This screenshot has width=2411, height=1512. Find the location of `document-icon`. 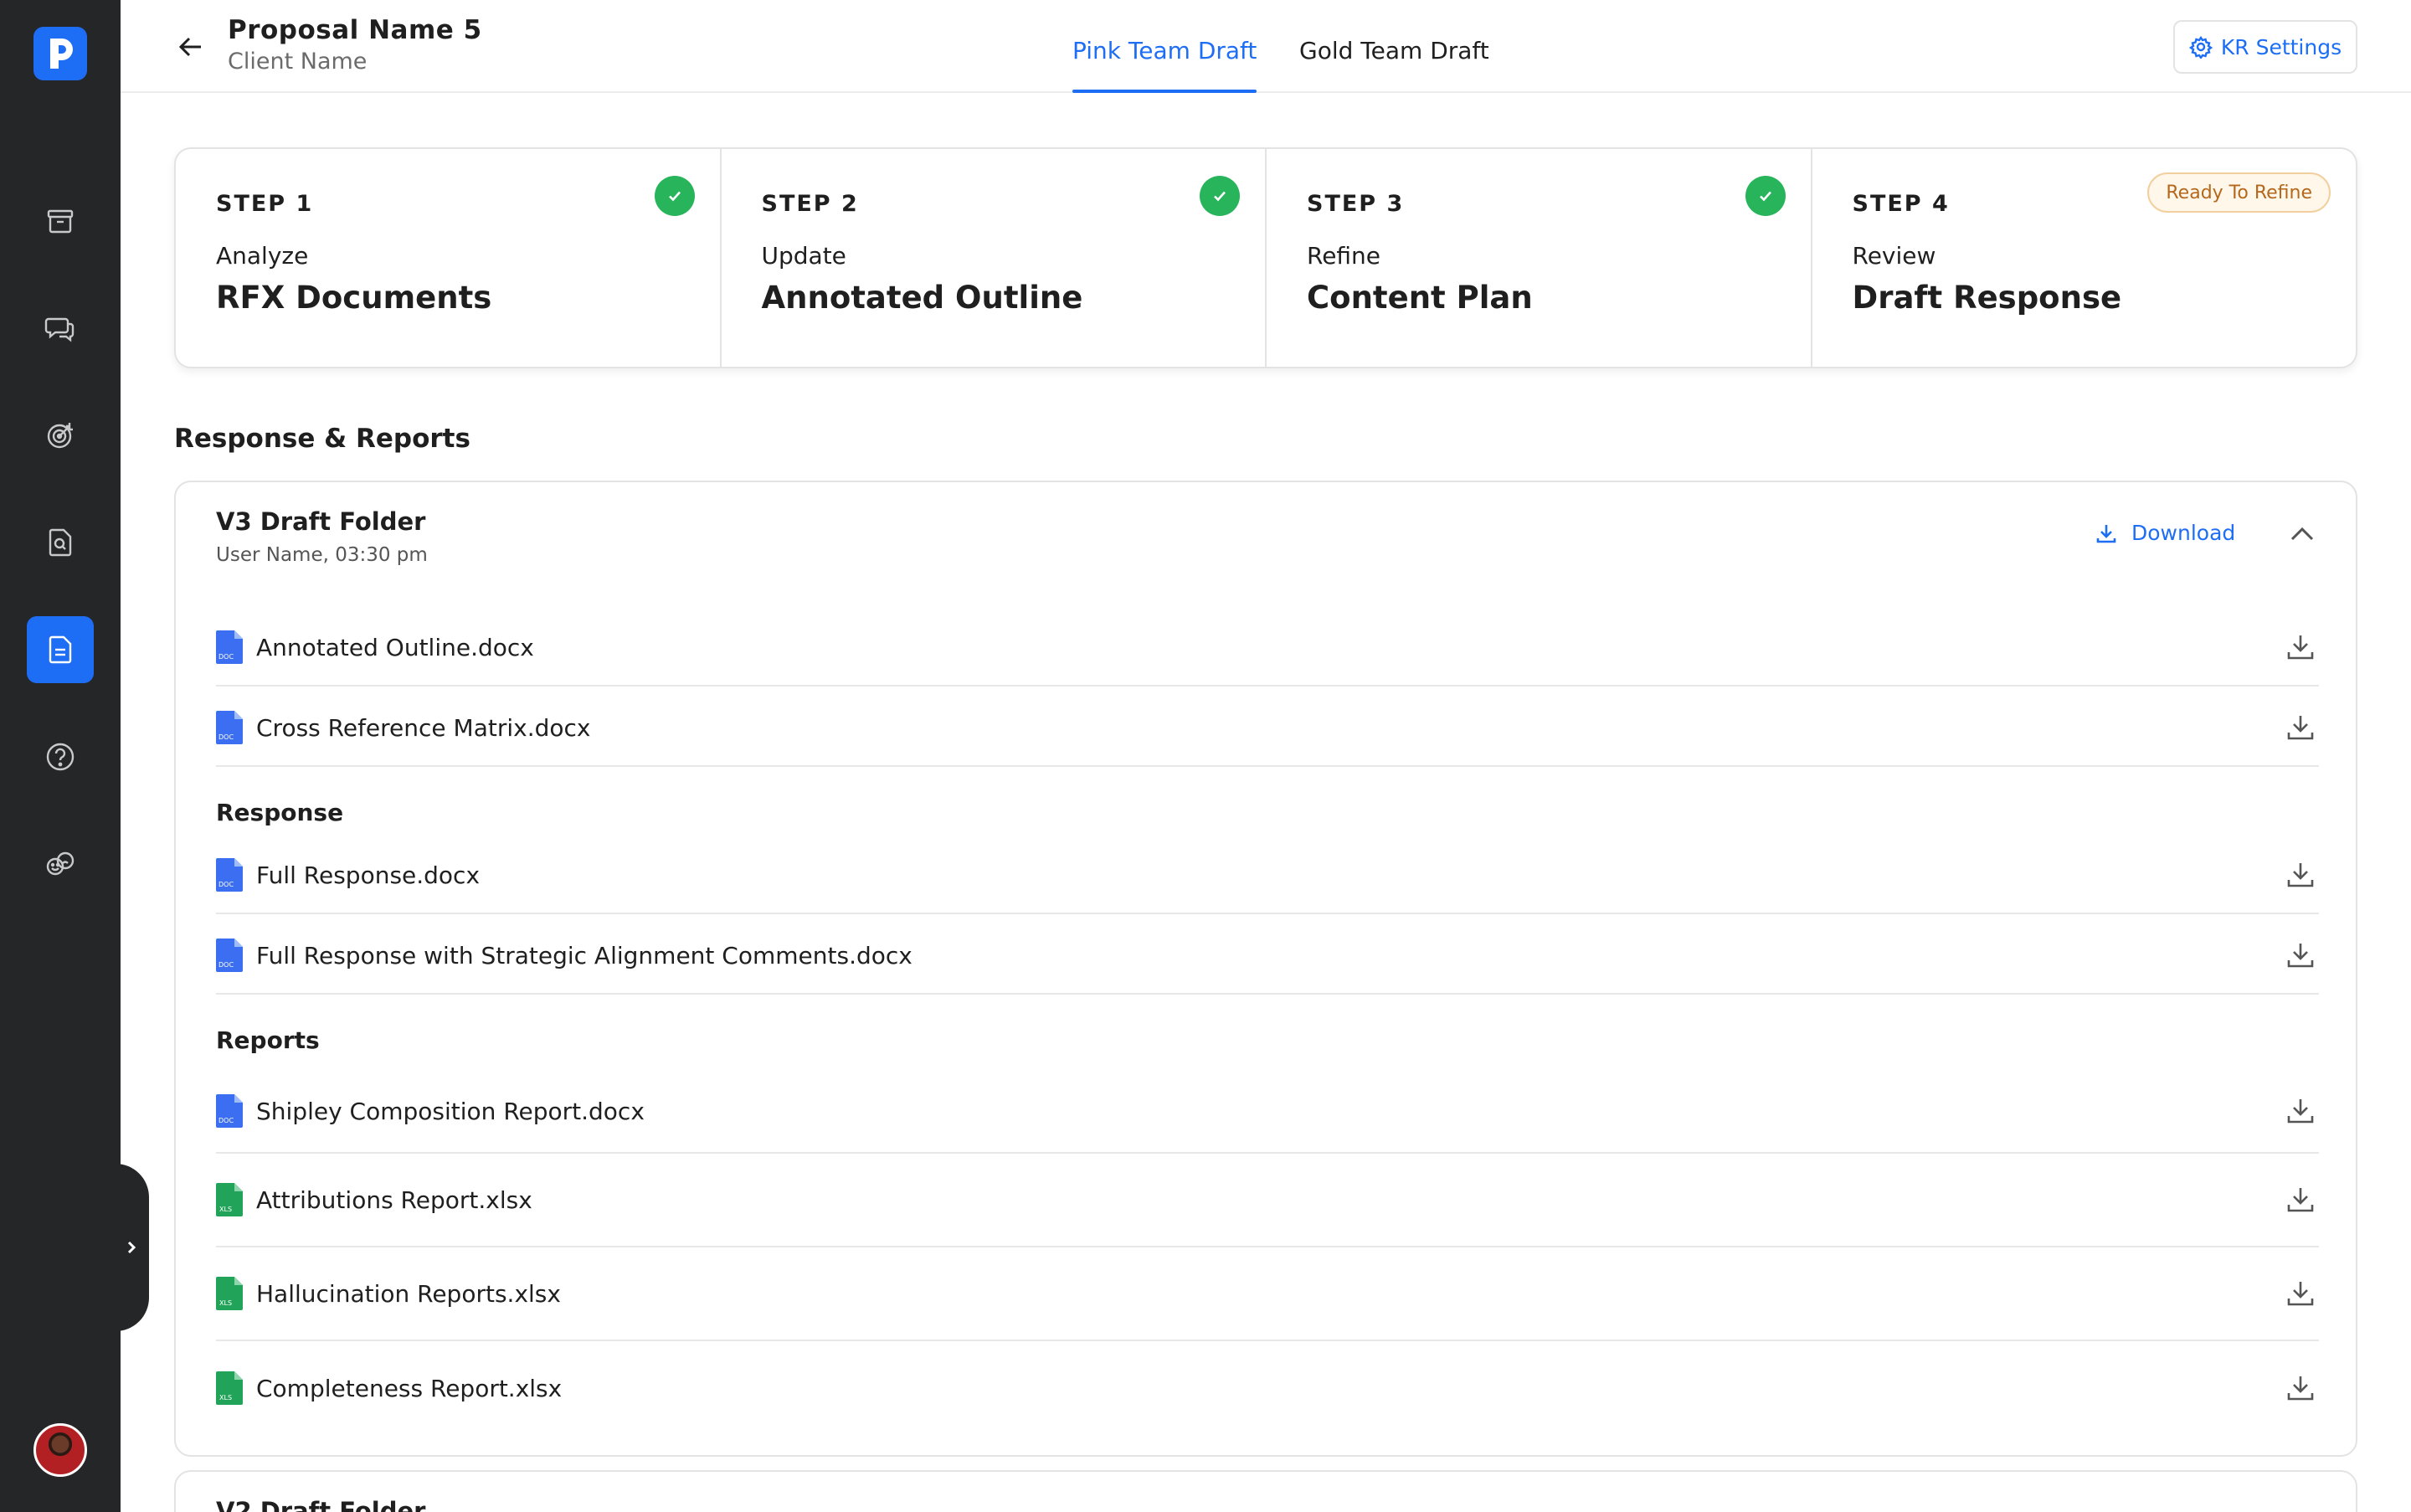

document-icon is located at coordinates (60, 649).